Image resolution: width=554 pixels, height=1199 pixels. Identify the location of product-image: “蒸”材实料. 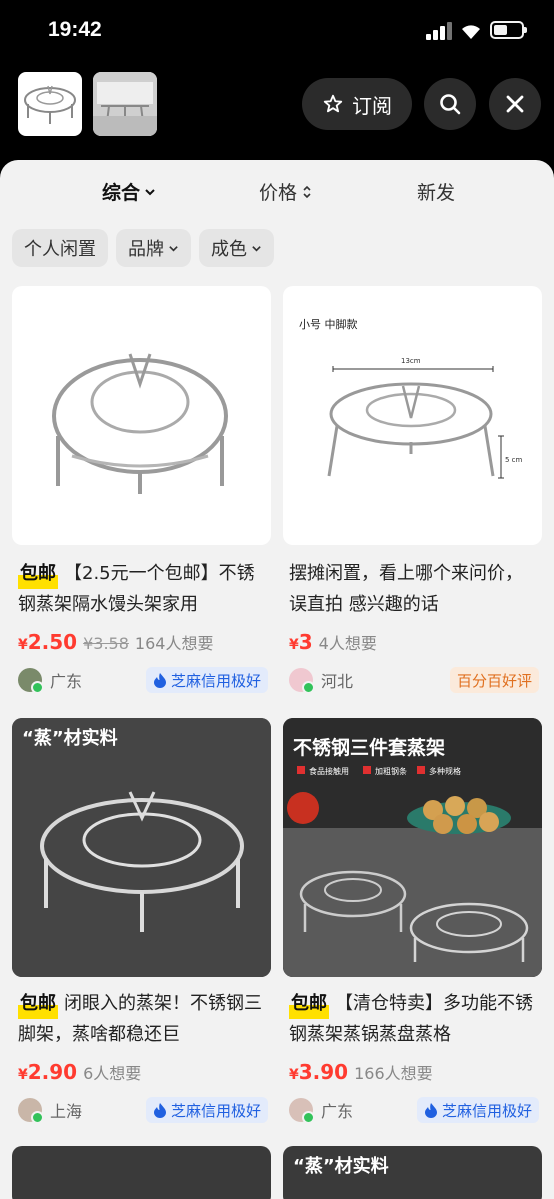
(141, 847).